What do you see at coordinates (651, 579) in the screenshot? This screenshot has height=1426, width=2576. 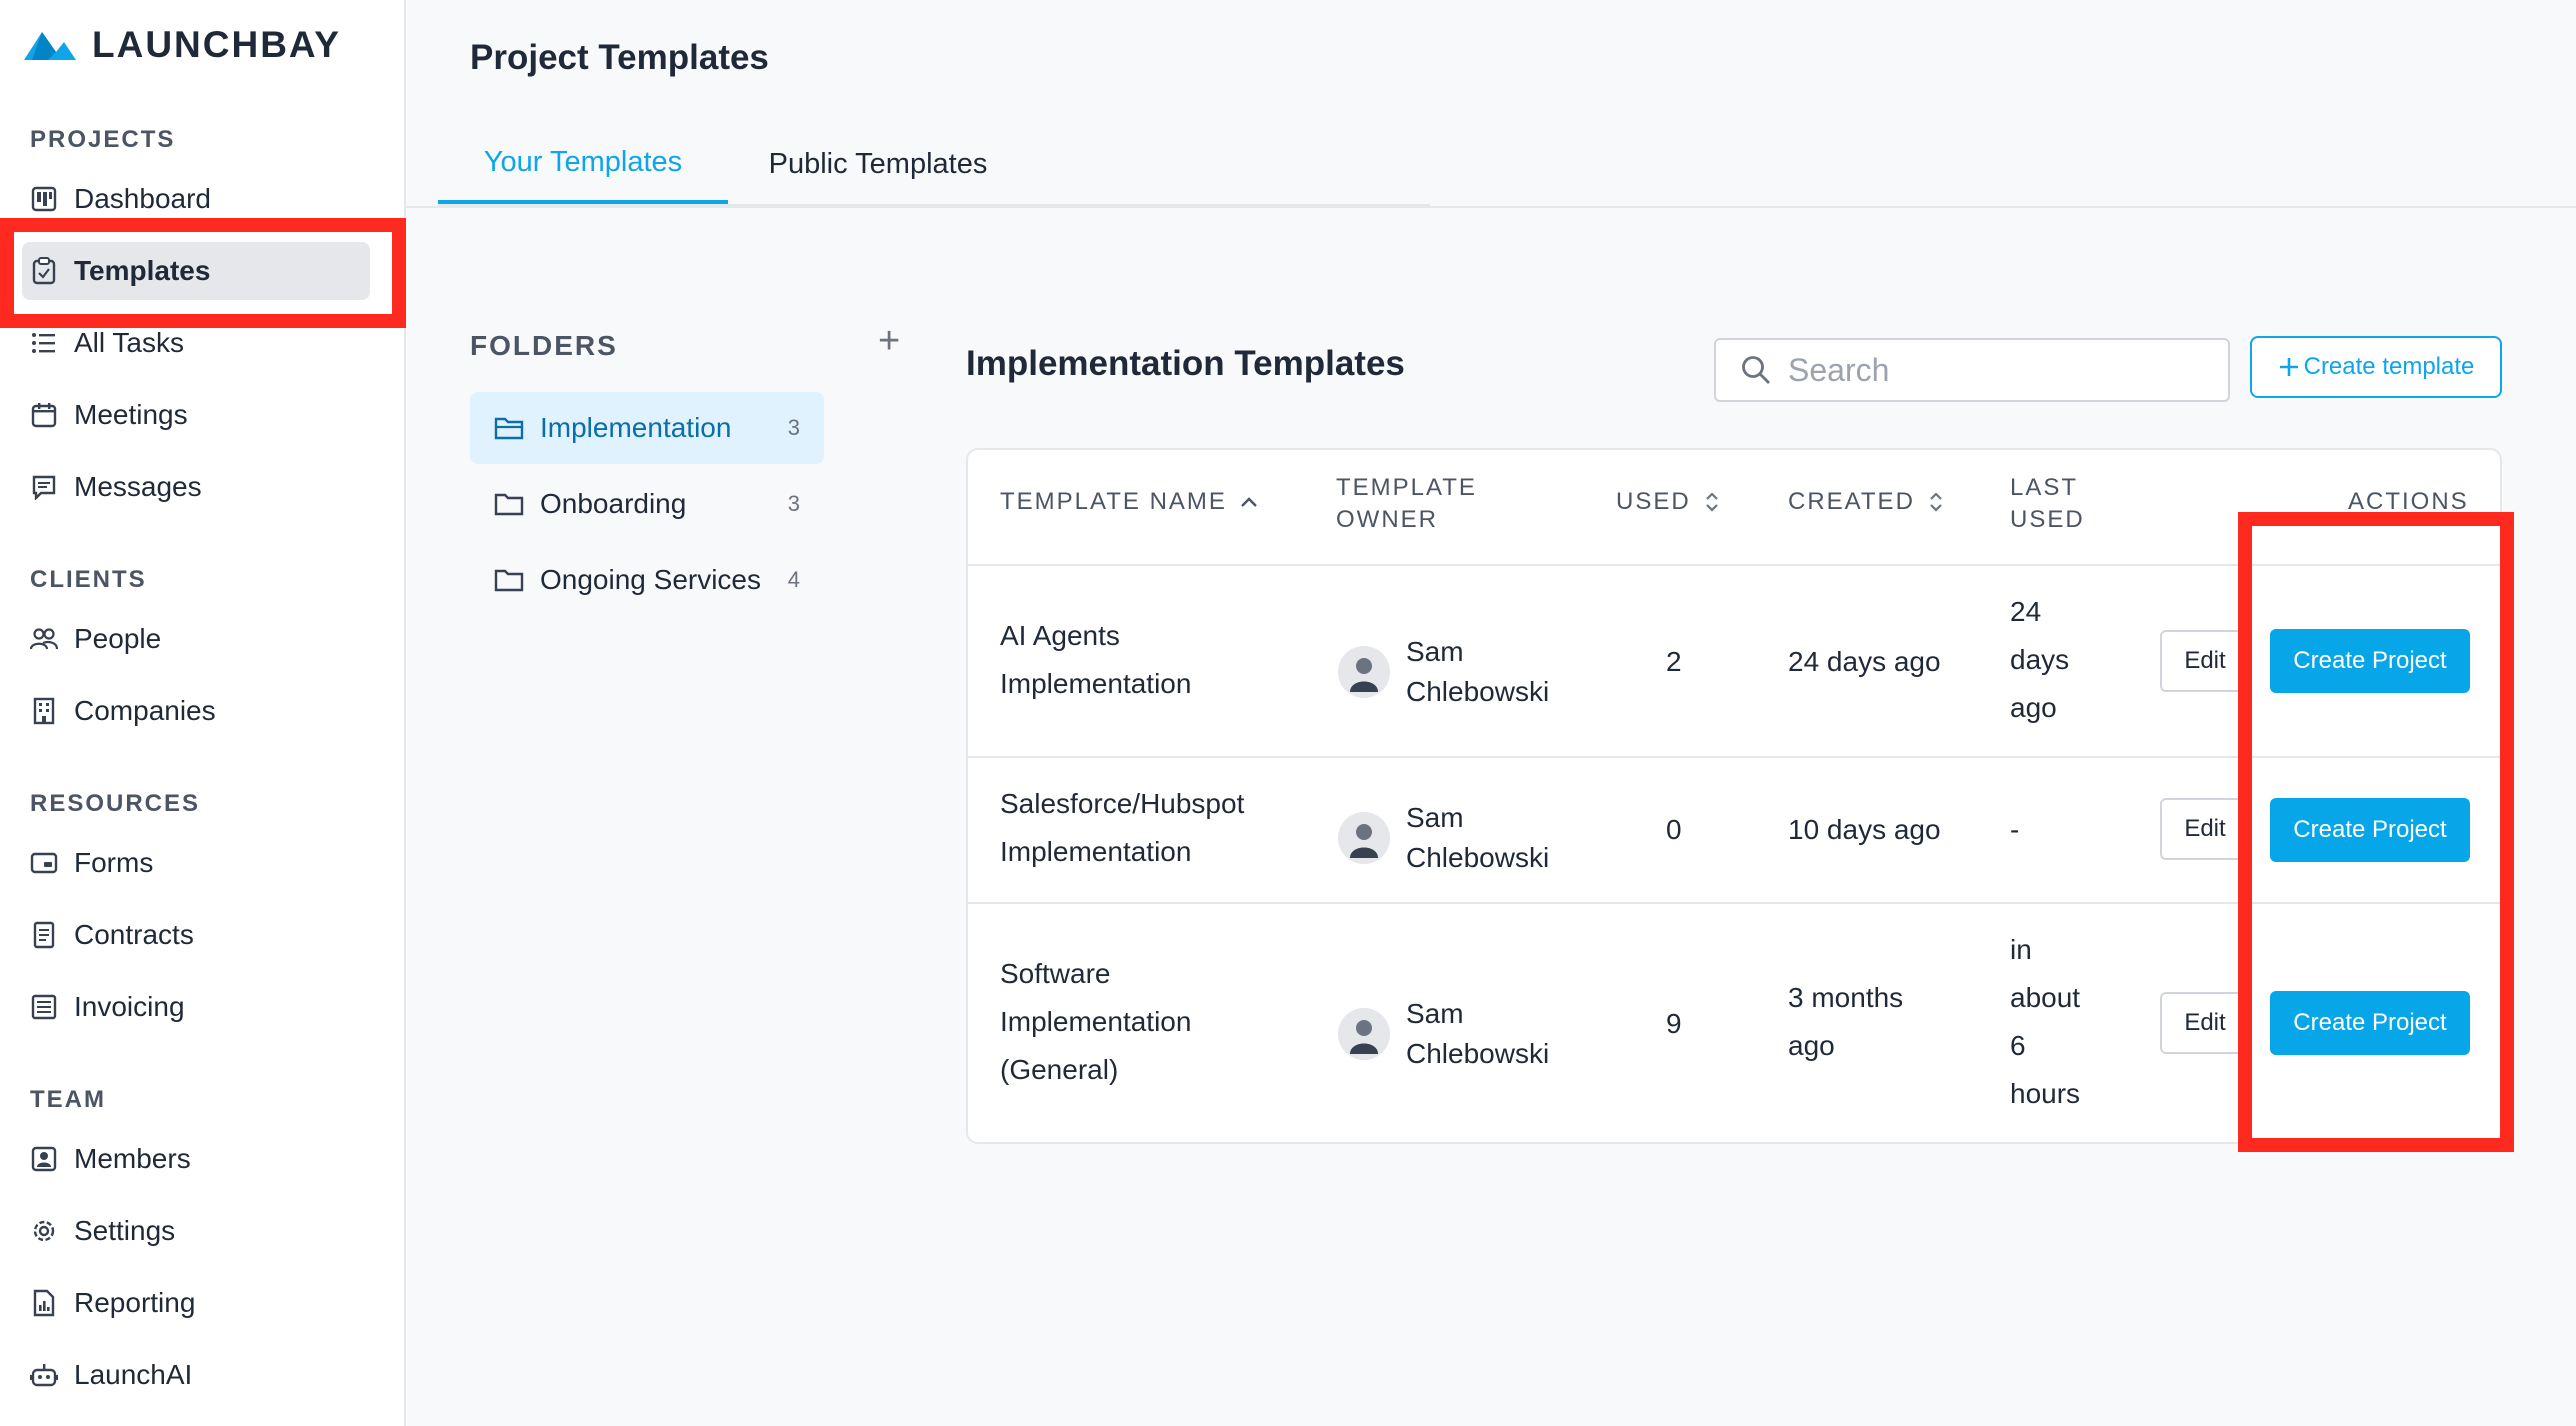 I see `folder-label: Ongoing Services` at bounding box center [651, 579].